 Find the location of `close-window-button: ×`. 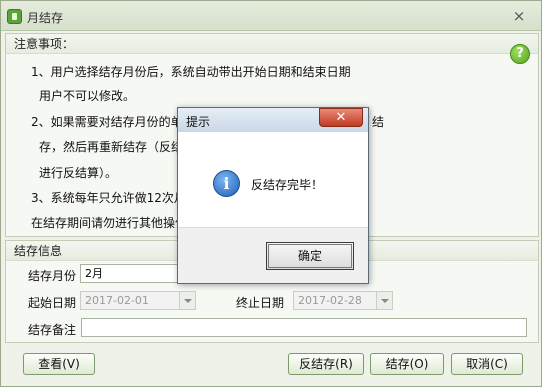

close-window-button: × is located at coordinates (519, 16).